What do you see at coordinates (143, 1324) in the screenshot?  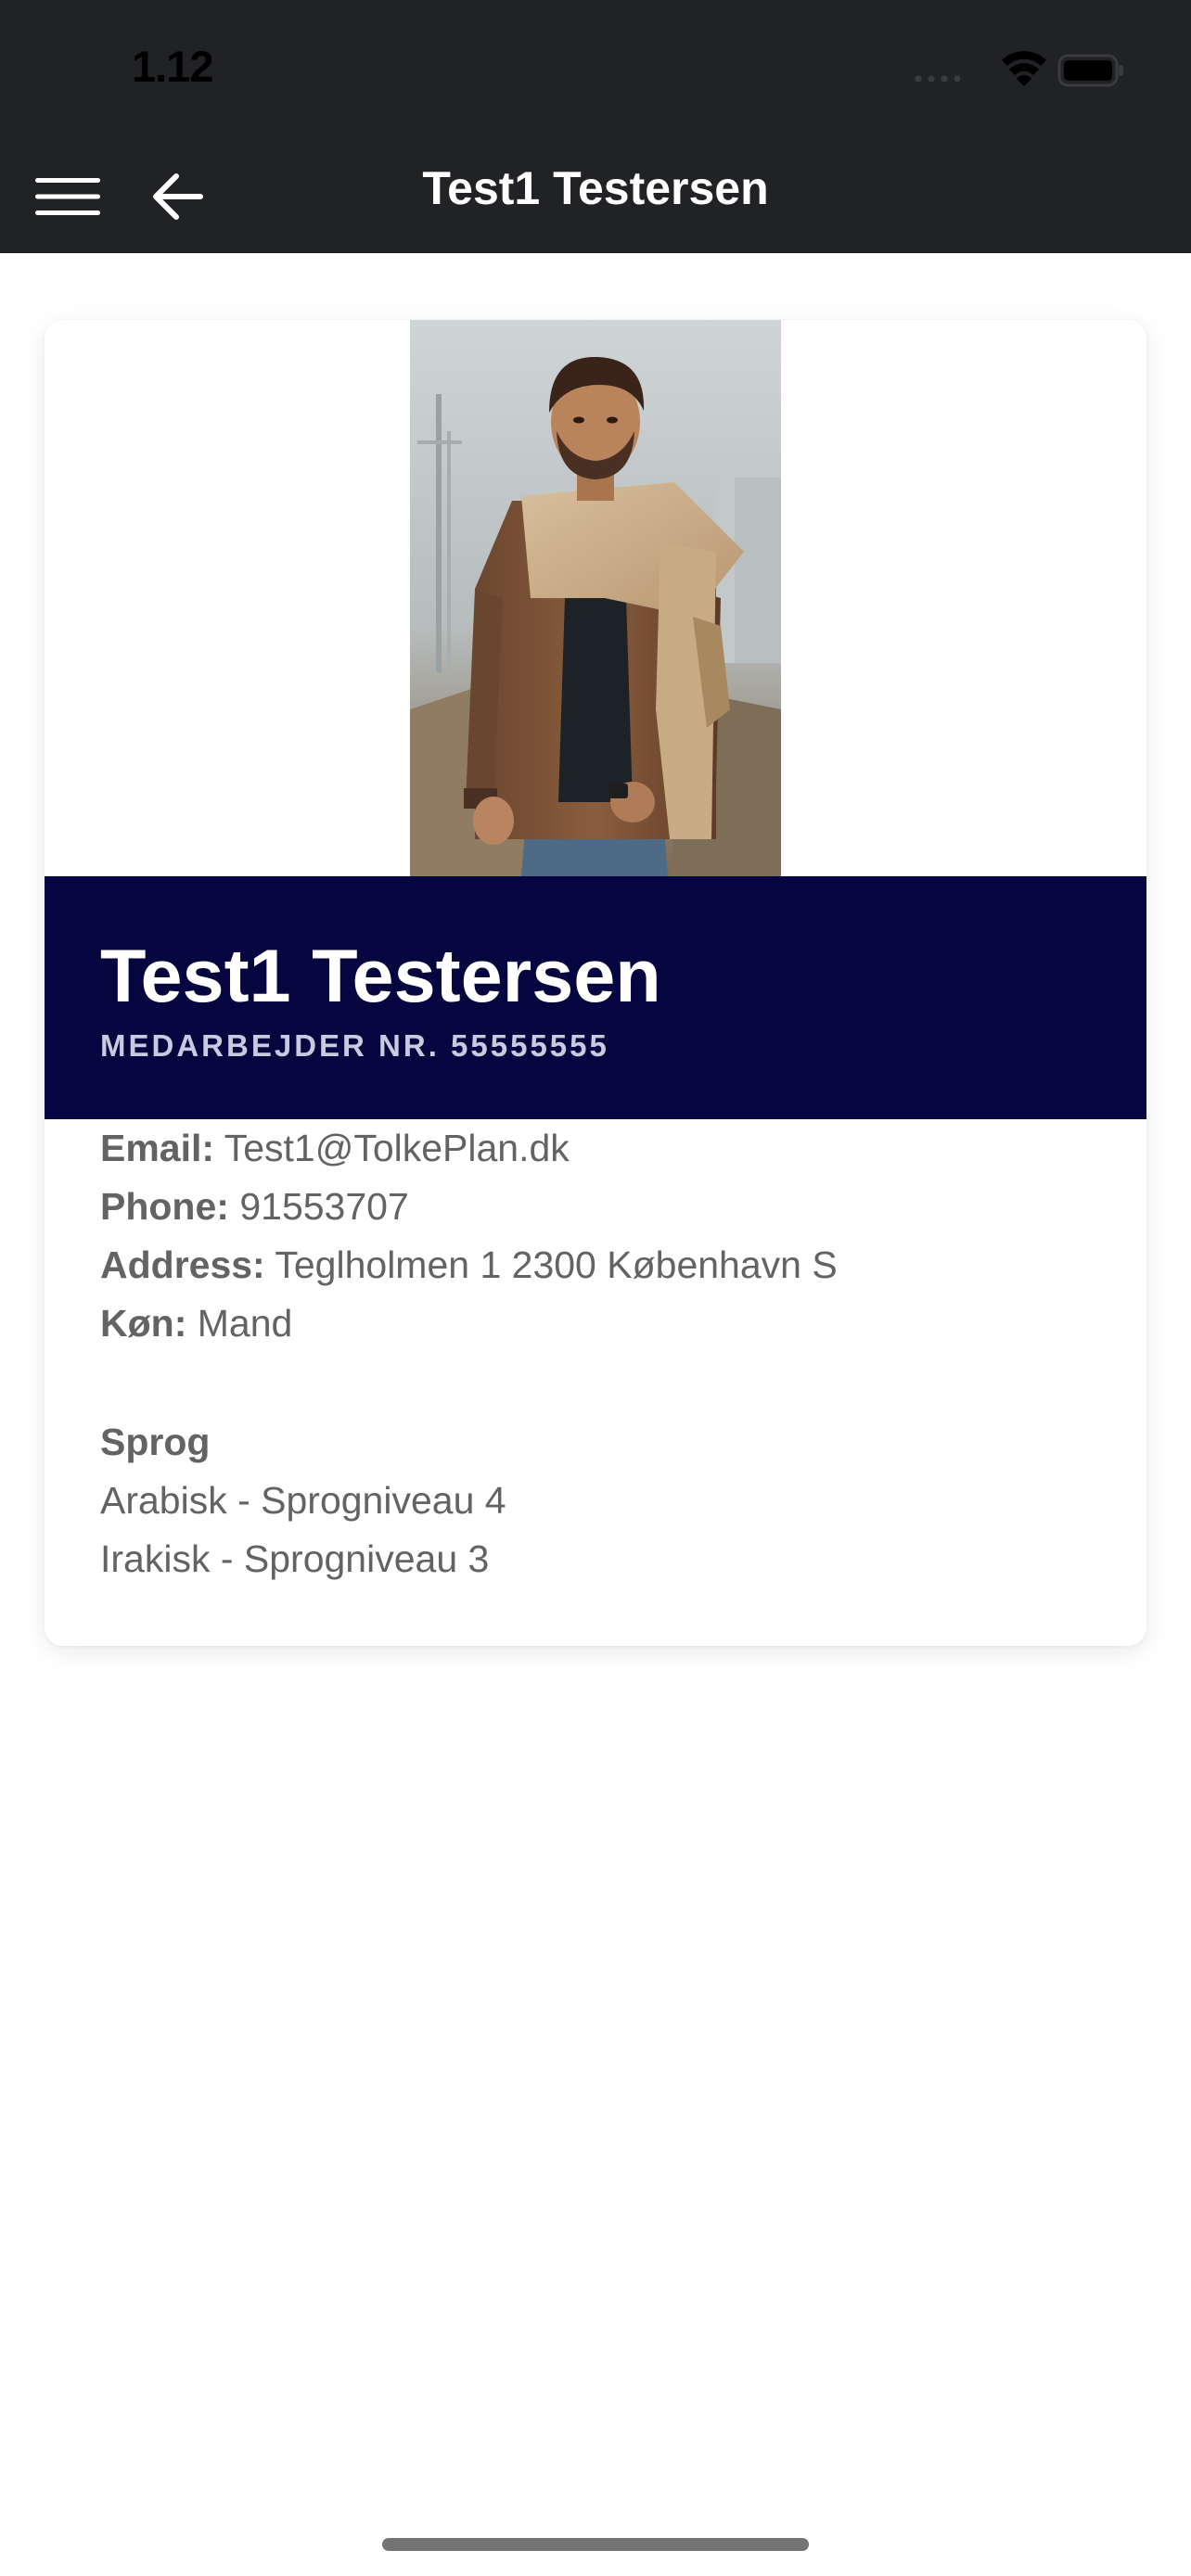 I see `gender-label: Køn:` at bounding box center [143, 1324].